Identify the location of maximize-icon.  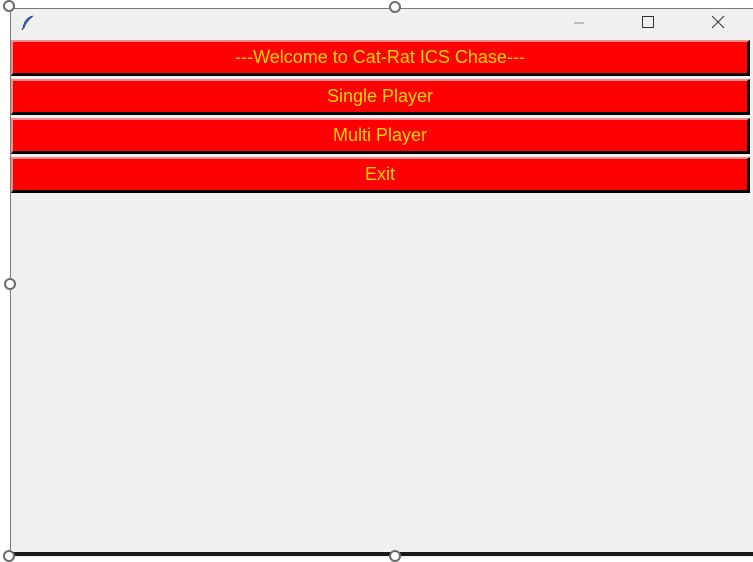
(648, 24).